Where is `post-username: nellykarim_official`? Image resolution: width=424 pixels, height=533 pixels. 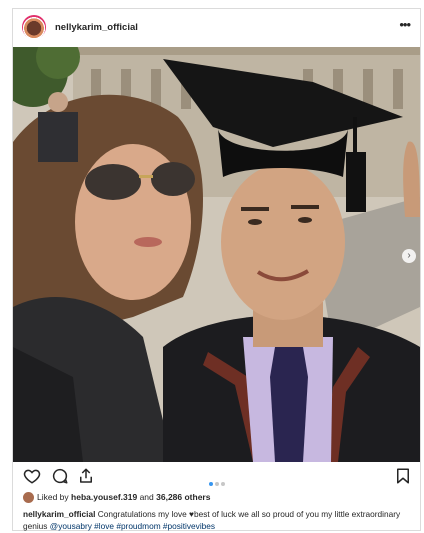 post-username: nellykarim_official is located at coordinates (96, 27).